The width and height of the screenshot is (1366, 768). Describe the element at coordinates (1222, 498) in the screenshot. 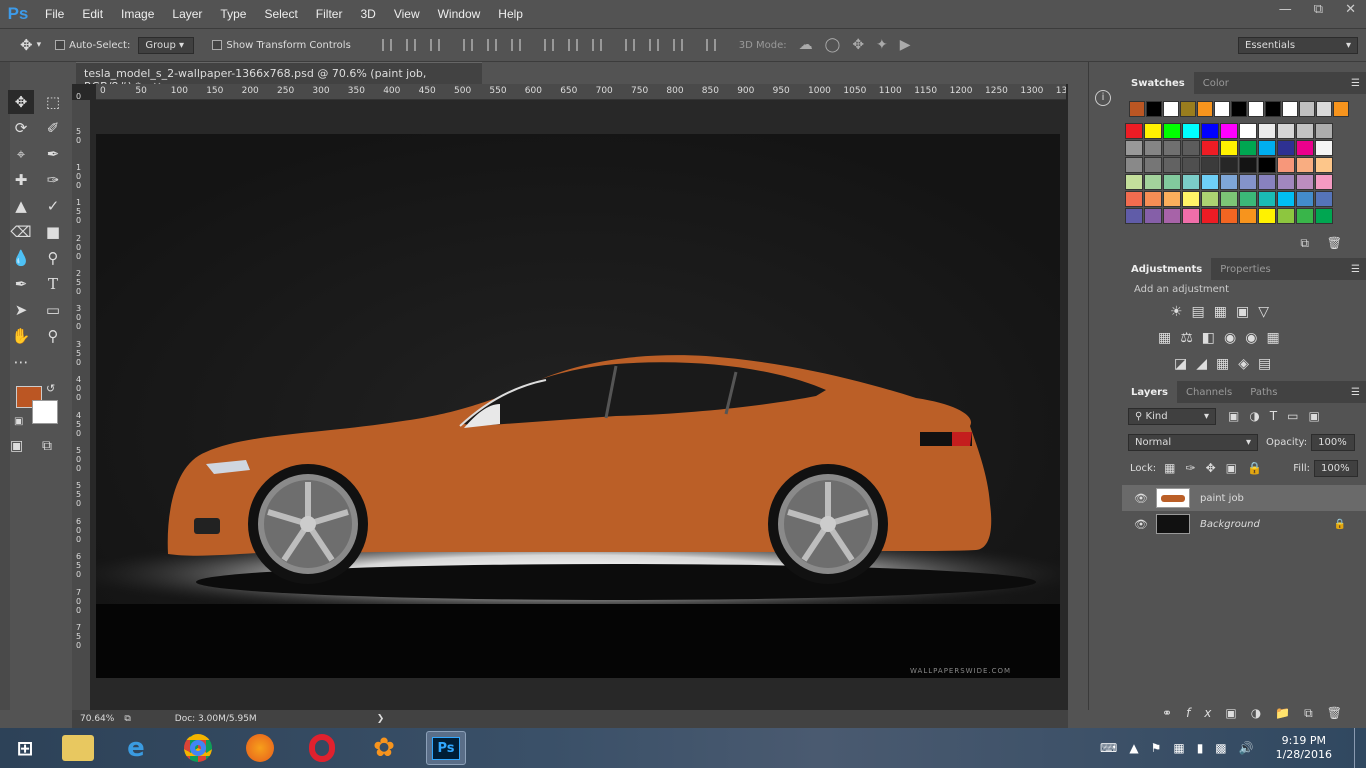

I see `layer-name: paint job` at that location.